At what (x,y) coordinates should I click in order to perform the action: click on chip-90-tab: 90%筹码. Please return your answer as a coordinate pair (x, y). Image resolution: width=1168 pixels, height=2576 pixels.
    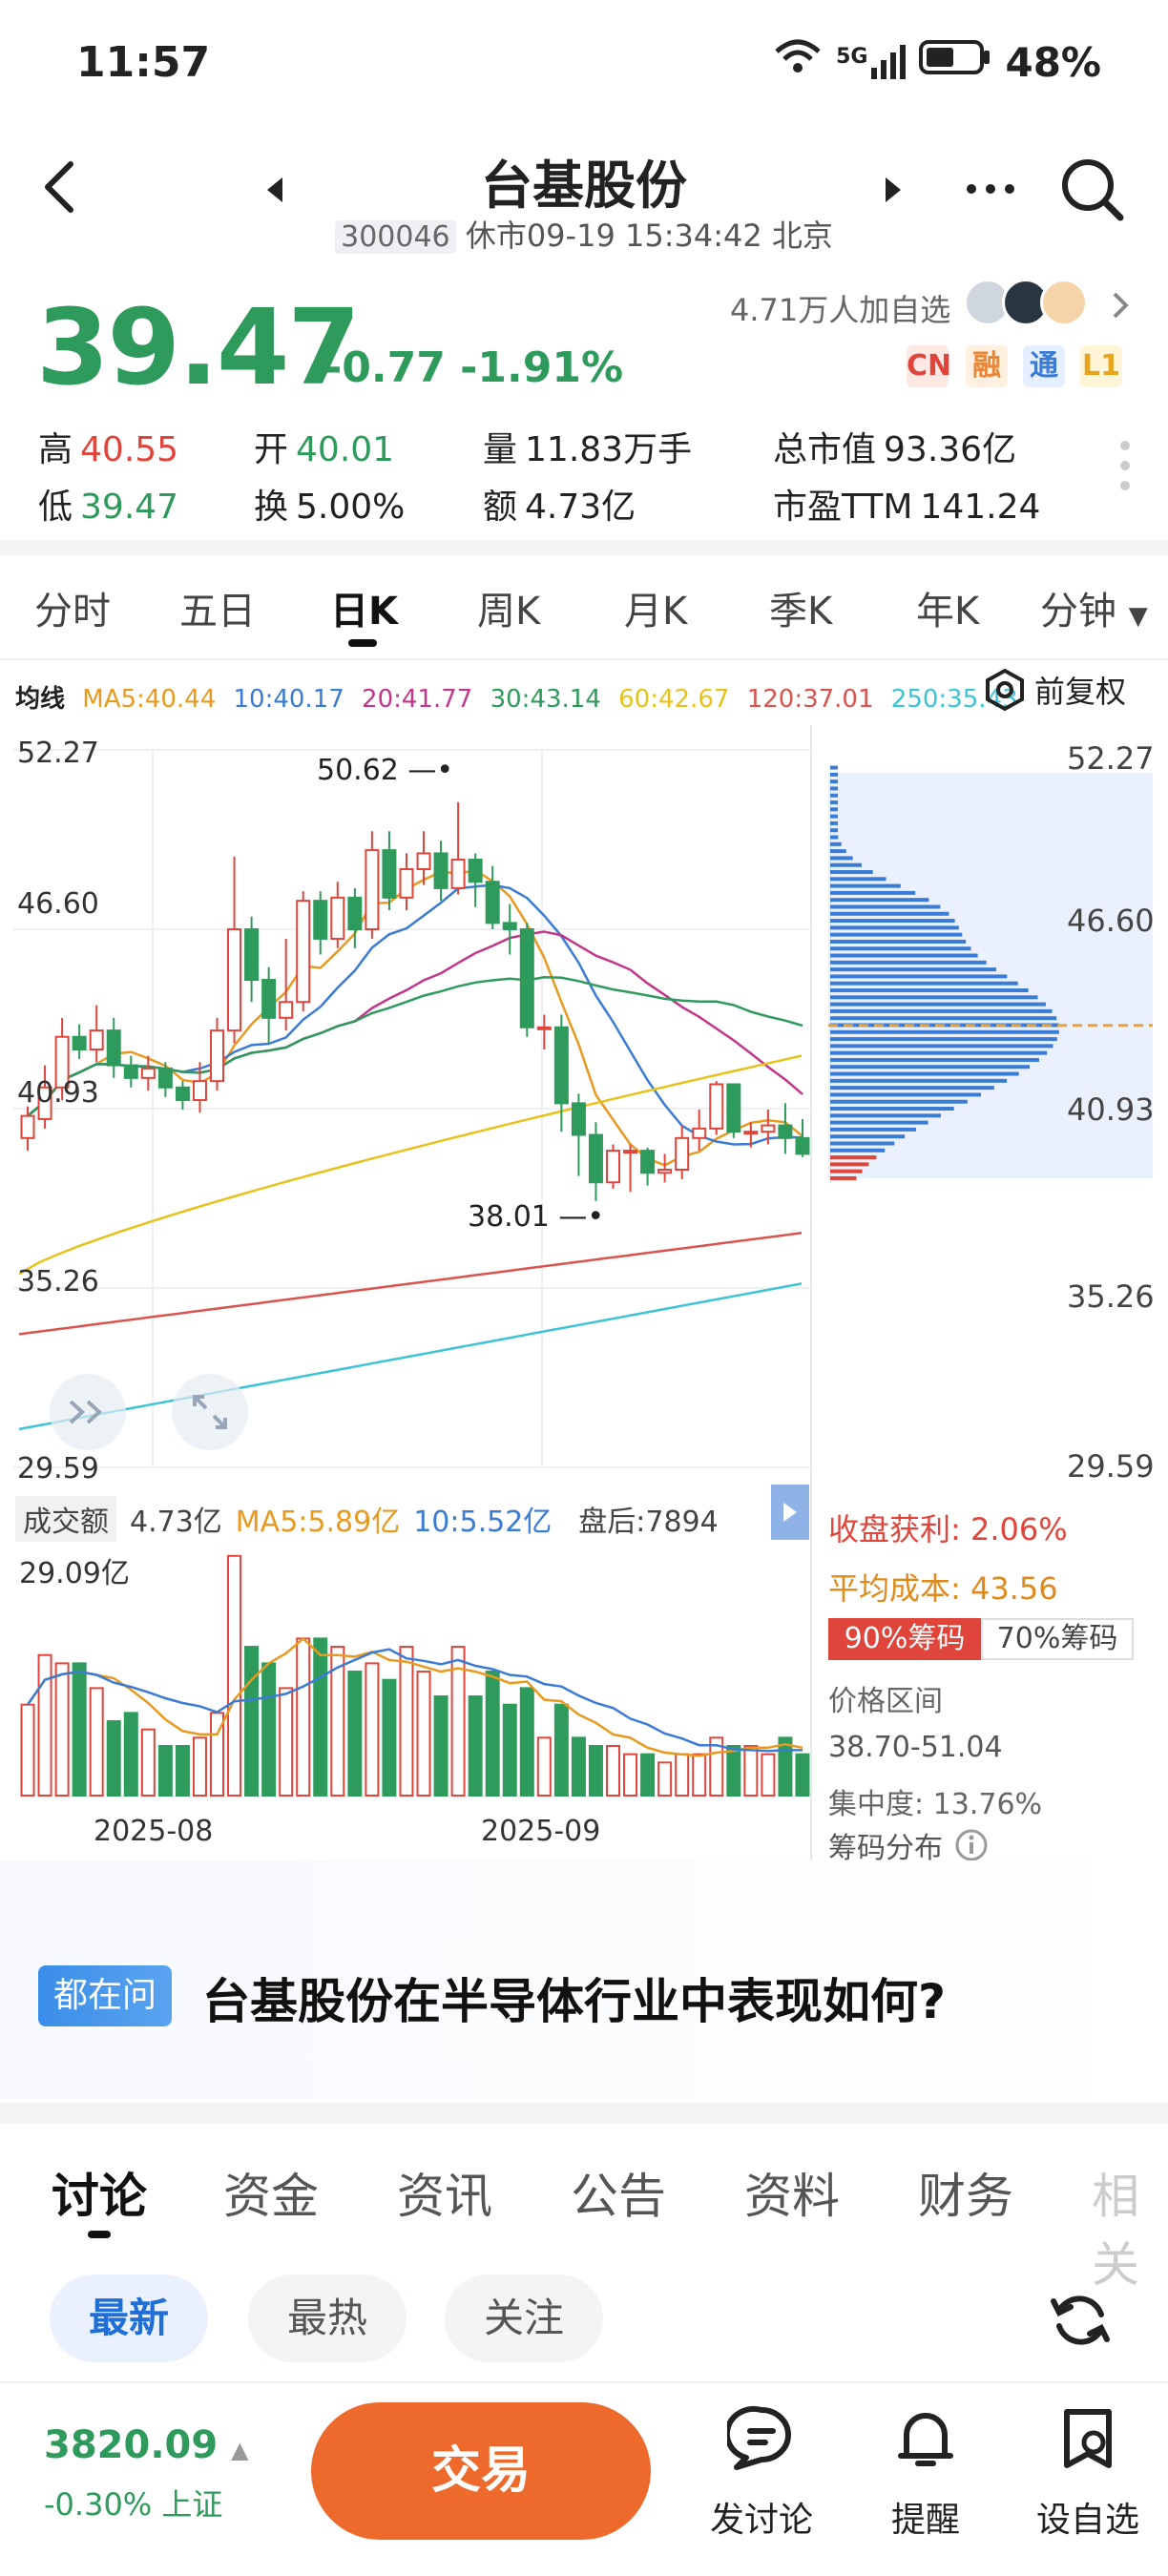
    Looking at the image, I should click on (905, 1639).